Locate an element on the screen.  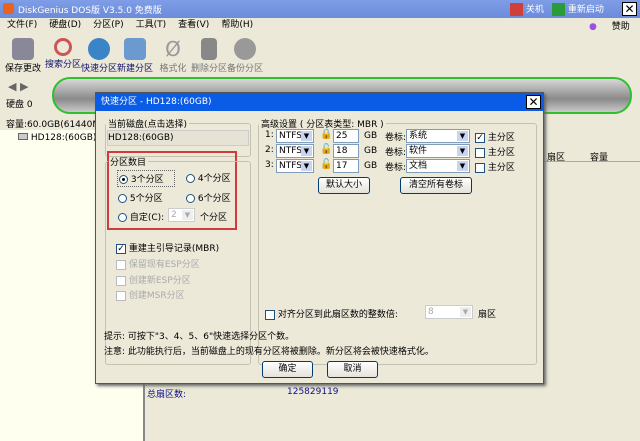
sponsor-label: 赞助 is located at coordinates (620, 27).